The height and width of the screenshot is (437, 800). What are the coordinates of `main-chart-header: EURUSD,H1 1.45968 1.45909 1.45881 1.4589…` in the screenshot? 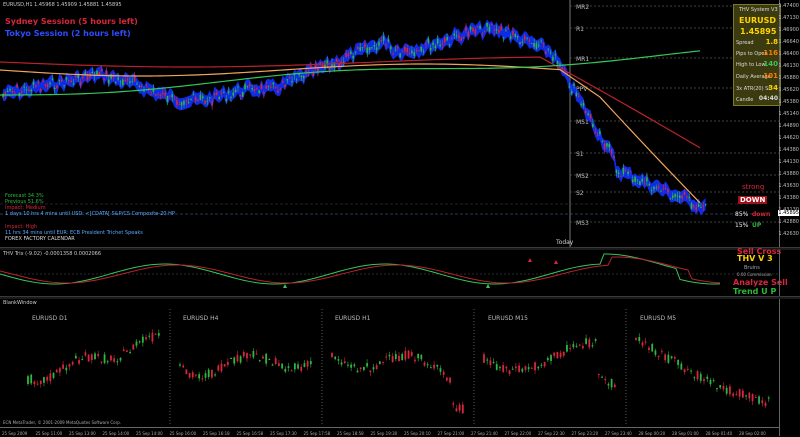 It's located at (62, 5).